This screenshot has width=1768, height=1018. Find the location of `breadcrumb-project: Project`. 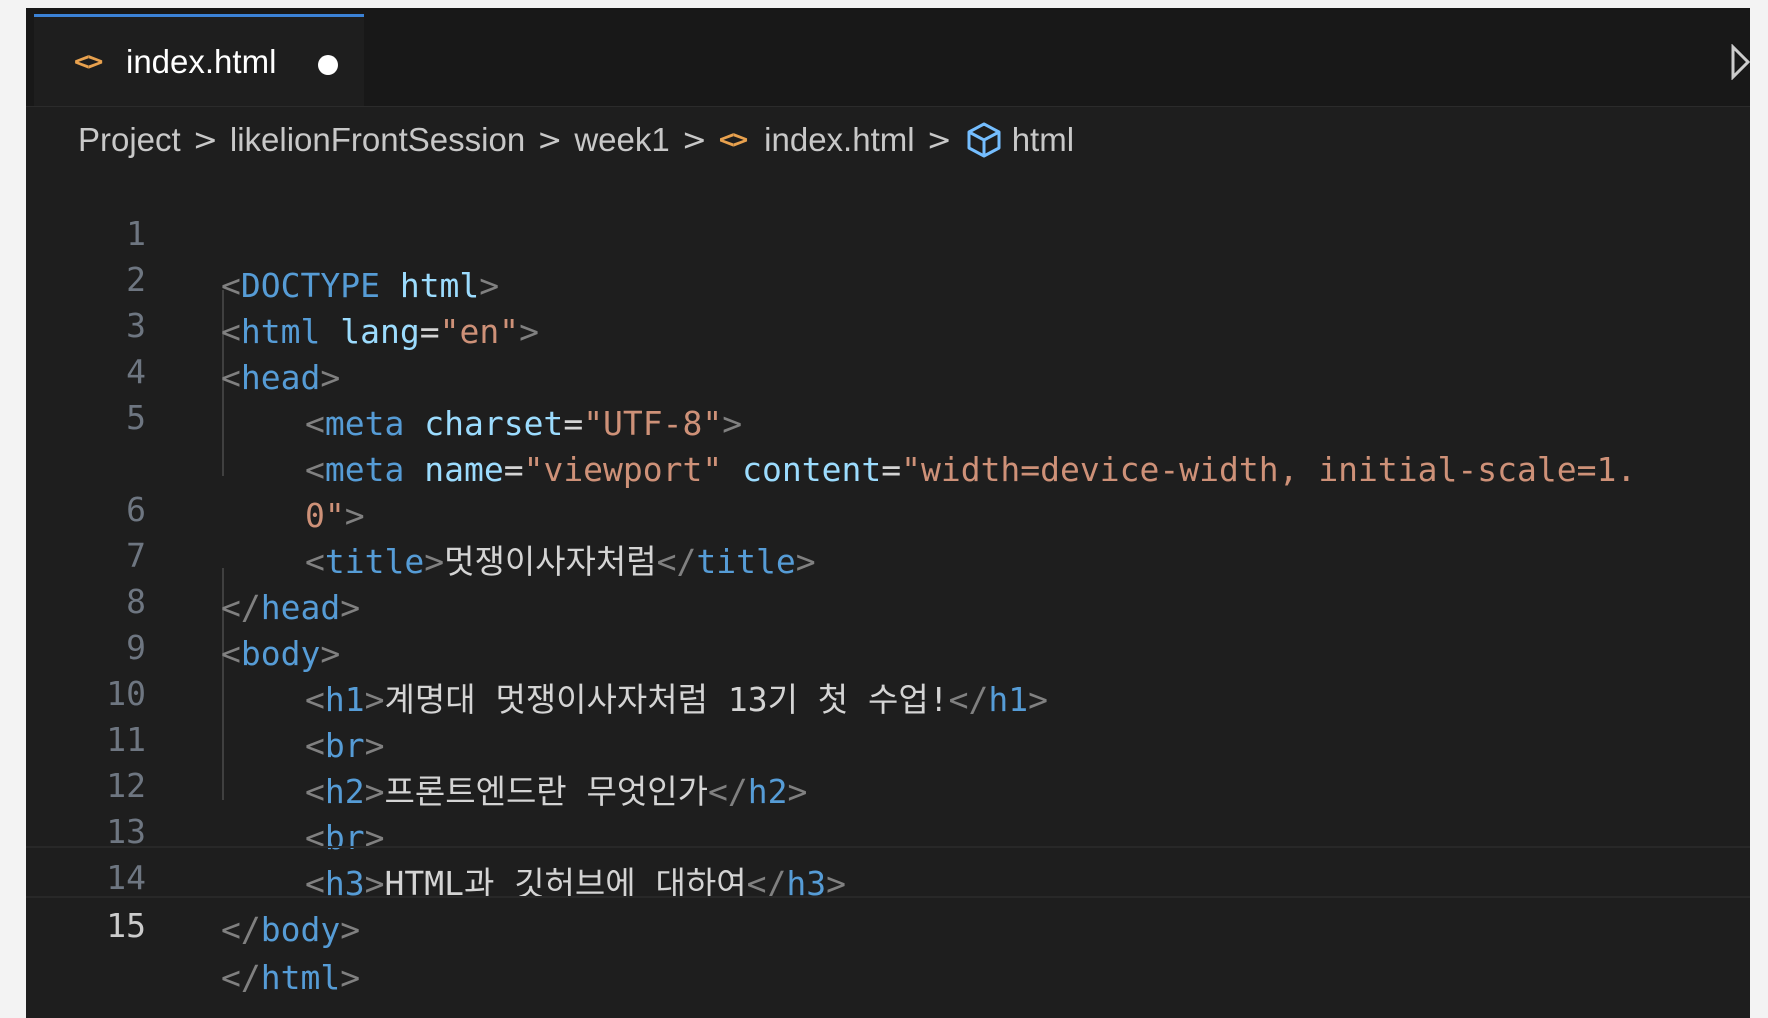

breadcrumb-project: Project is located at coordinates (129, 140).